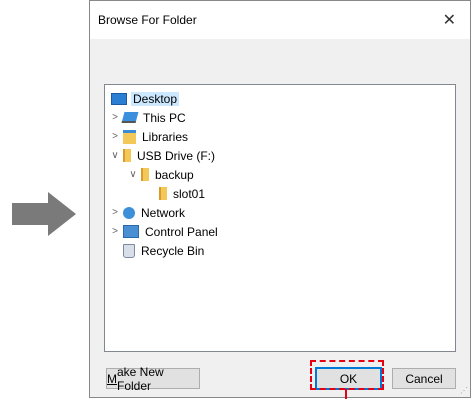 The width and height of the screenshot is (473, 399). I want to click on tree-item-network: > Network, so click(148, 212).